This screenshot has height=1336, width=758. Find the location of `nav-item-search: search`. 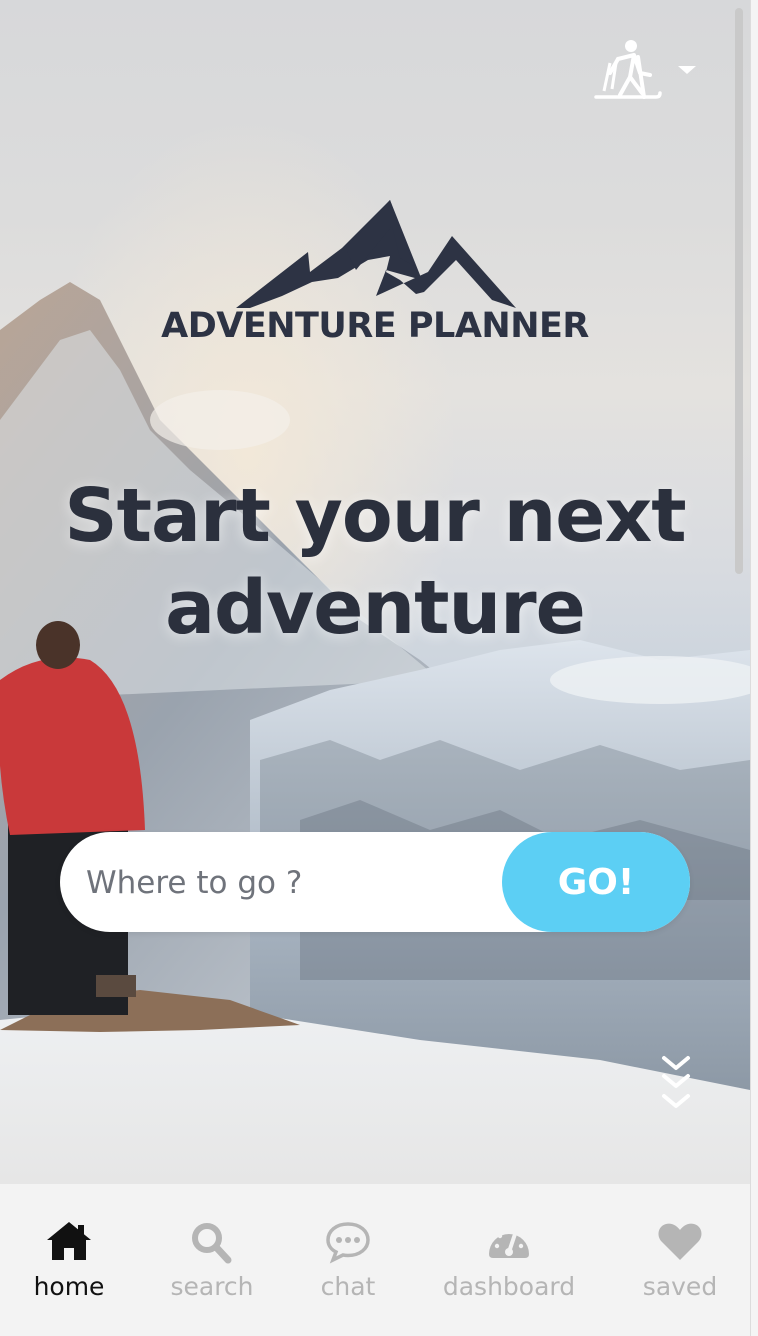

nav-item-search: search is located at coordinates (212, 1260).